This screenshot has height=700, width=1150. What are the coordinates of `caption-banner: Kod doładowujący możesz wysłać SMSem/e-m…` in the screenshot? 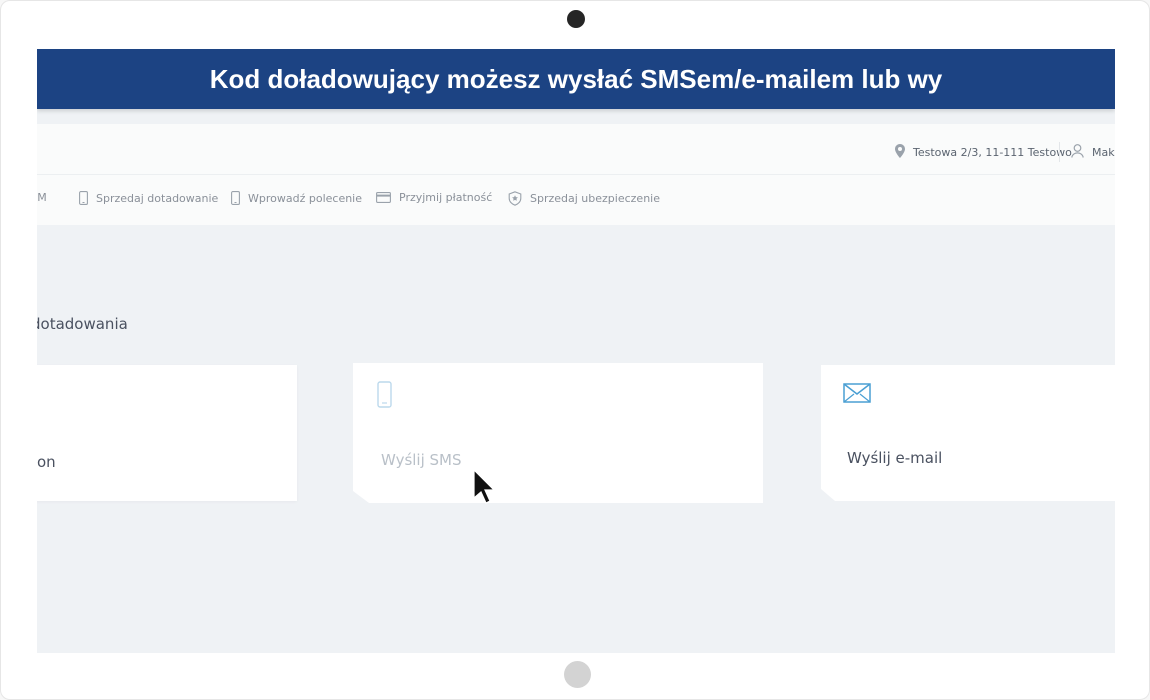 It's located at (576, 79).